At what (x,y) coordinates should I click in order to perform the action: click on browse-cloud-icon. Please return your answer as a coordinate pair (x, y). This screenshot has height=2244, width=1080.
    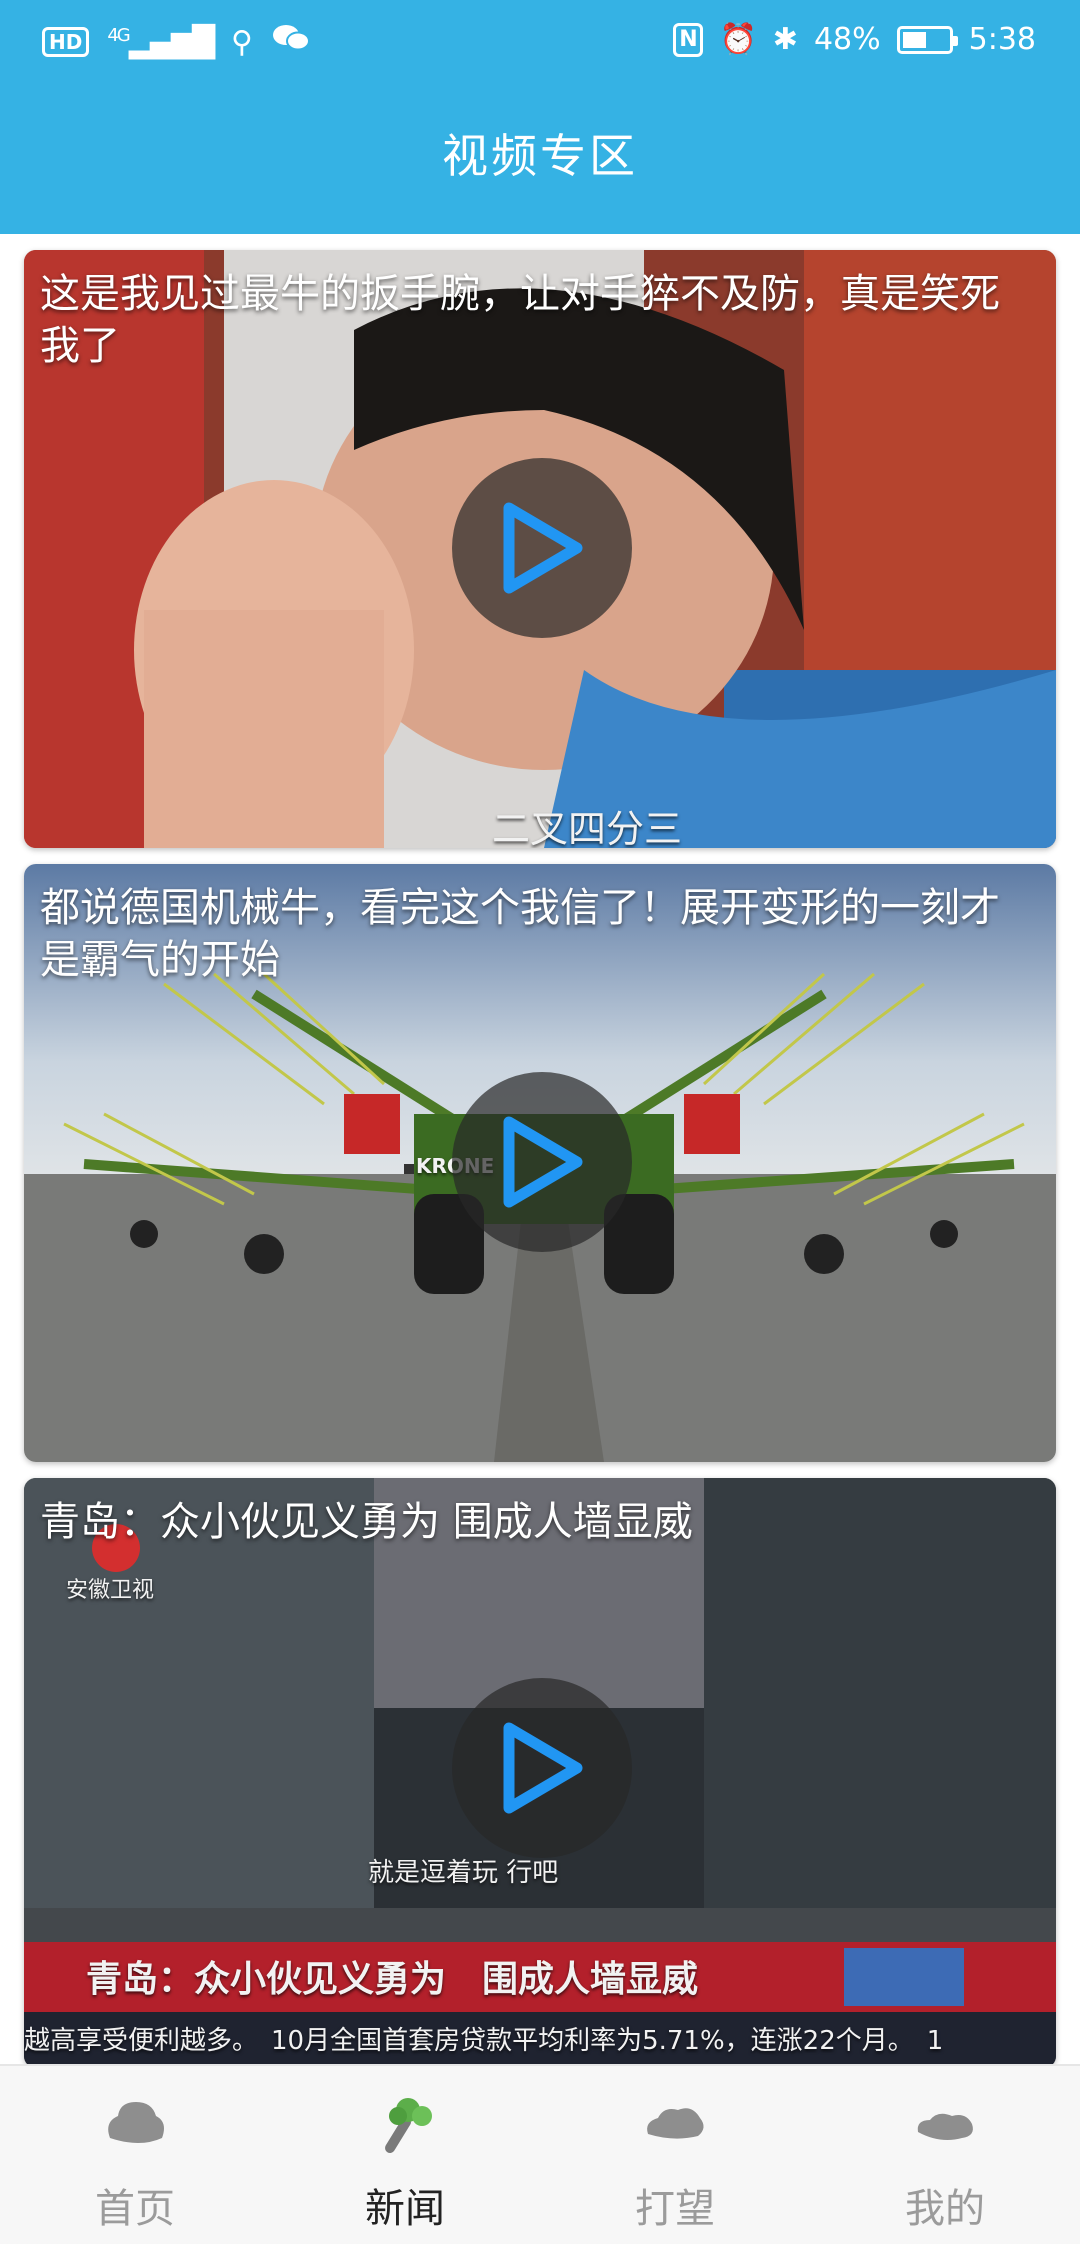
    Looking at the image, I should click on (675, 2123).